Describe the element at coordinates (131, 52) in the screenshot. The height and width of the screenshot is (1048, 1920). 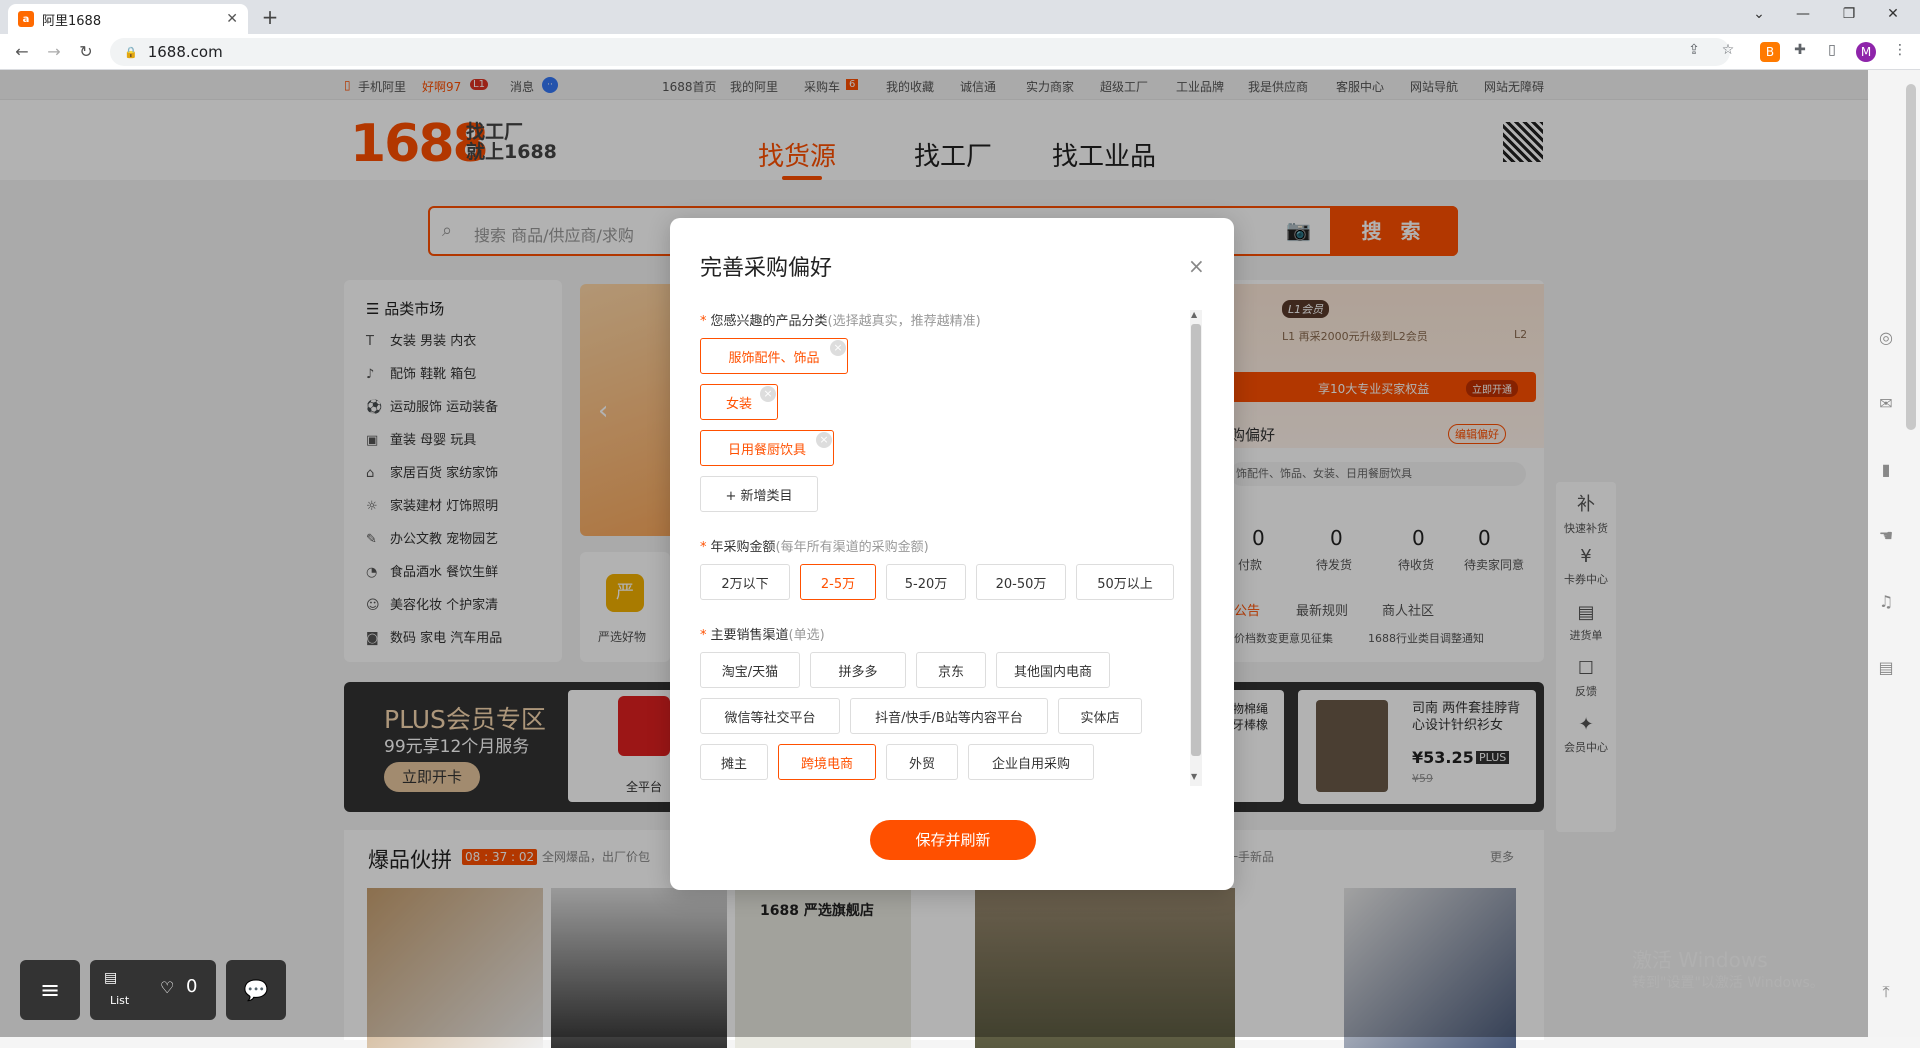
I see `lock-icon: 🔒` at that location.